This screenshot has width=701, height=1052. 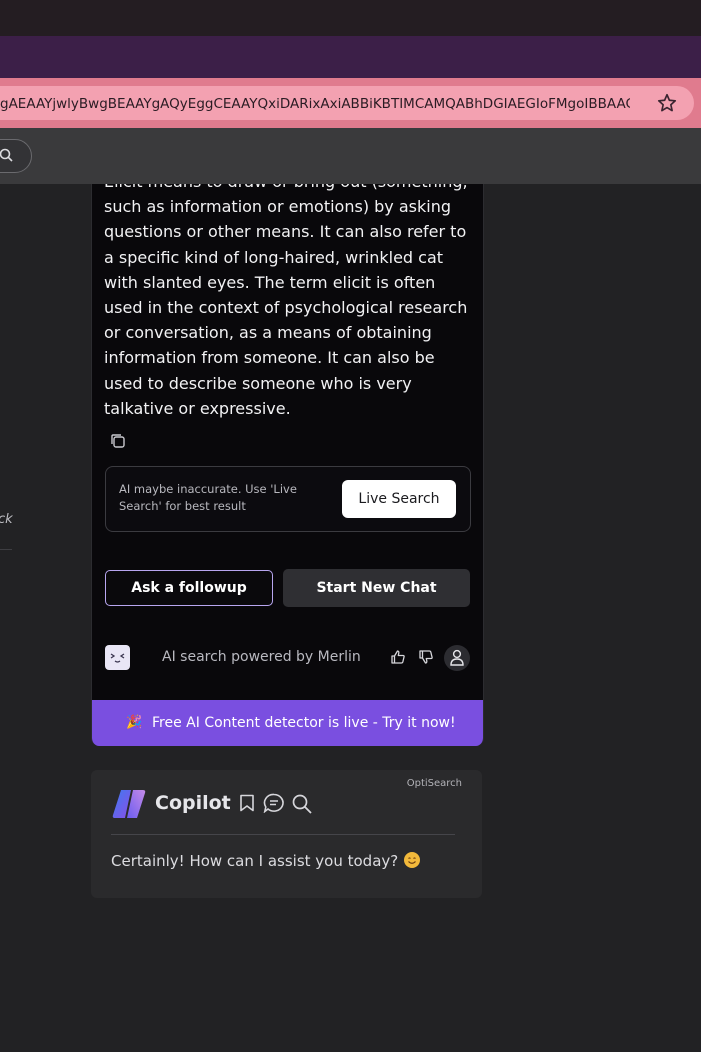 I want to click on live-search-button: Live Search, so click(x=399, y=499).